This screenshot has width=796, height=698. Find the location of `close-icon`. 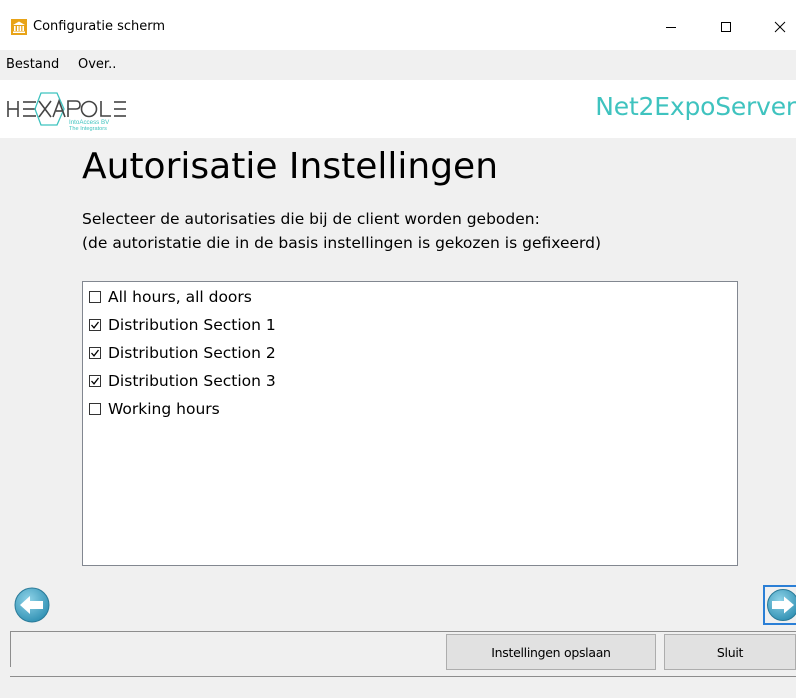

close-icon is located at coordinates (780, 27).